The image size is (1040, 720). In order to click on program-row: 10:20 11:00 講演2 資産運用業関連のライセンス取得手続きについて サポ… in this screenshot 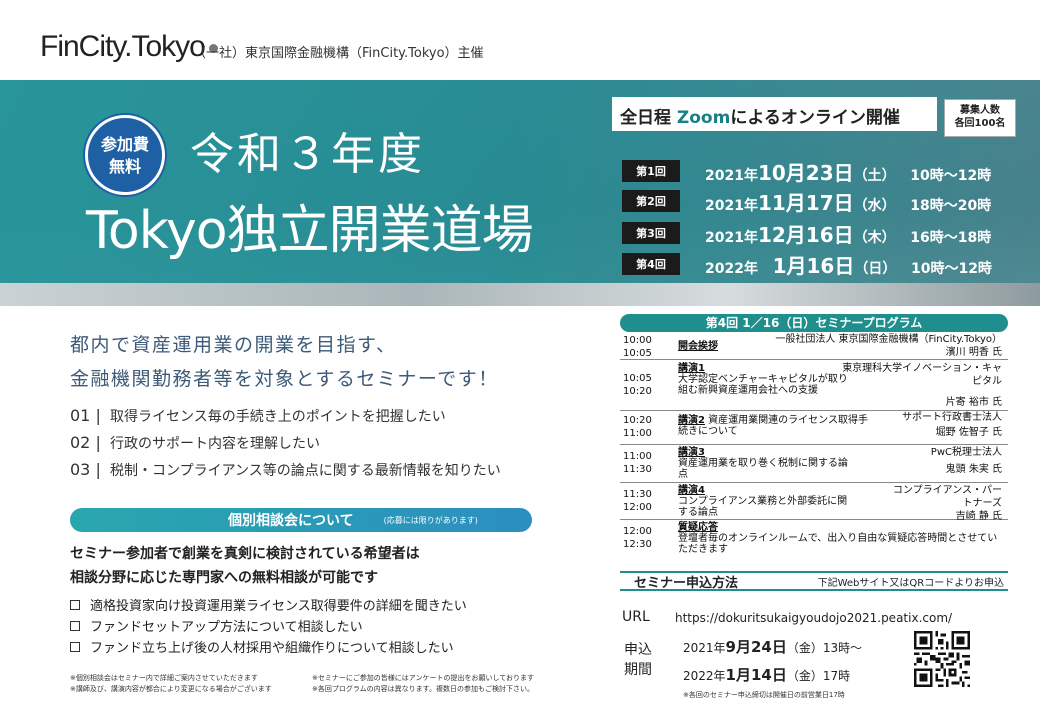, I will do `click(814, 428)`.